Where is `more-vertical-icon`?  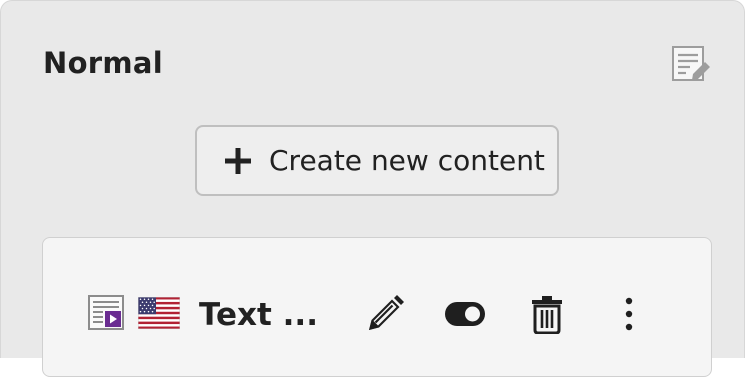
more-vertical-icon is located at coordinates (629, 314).